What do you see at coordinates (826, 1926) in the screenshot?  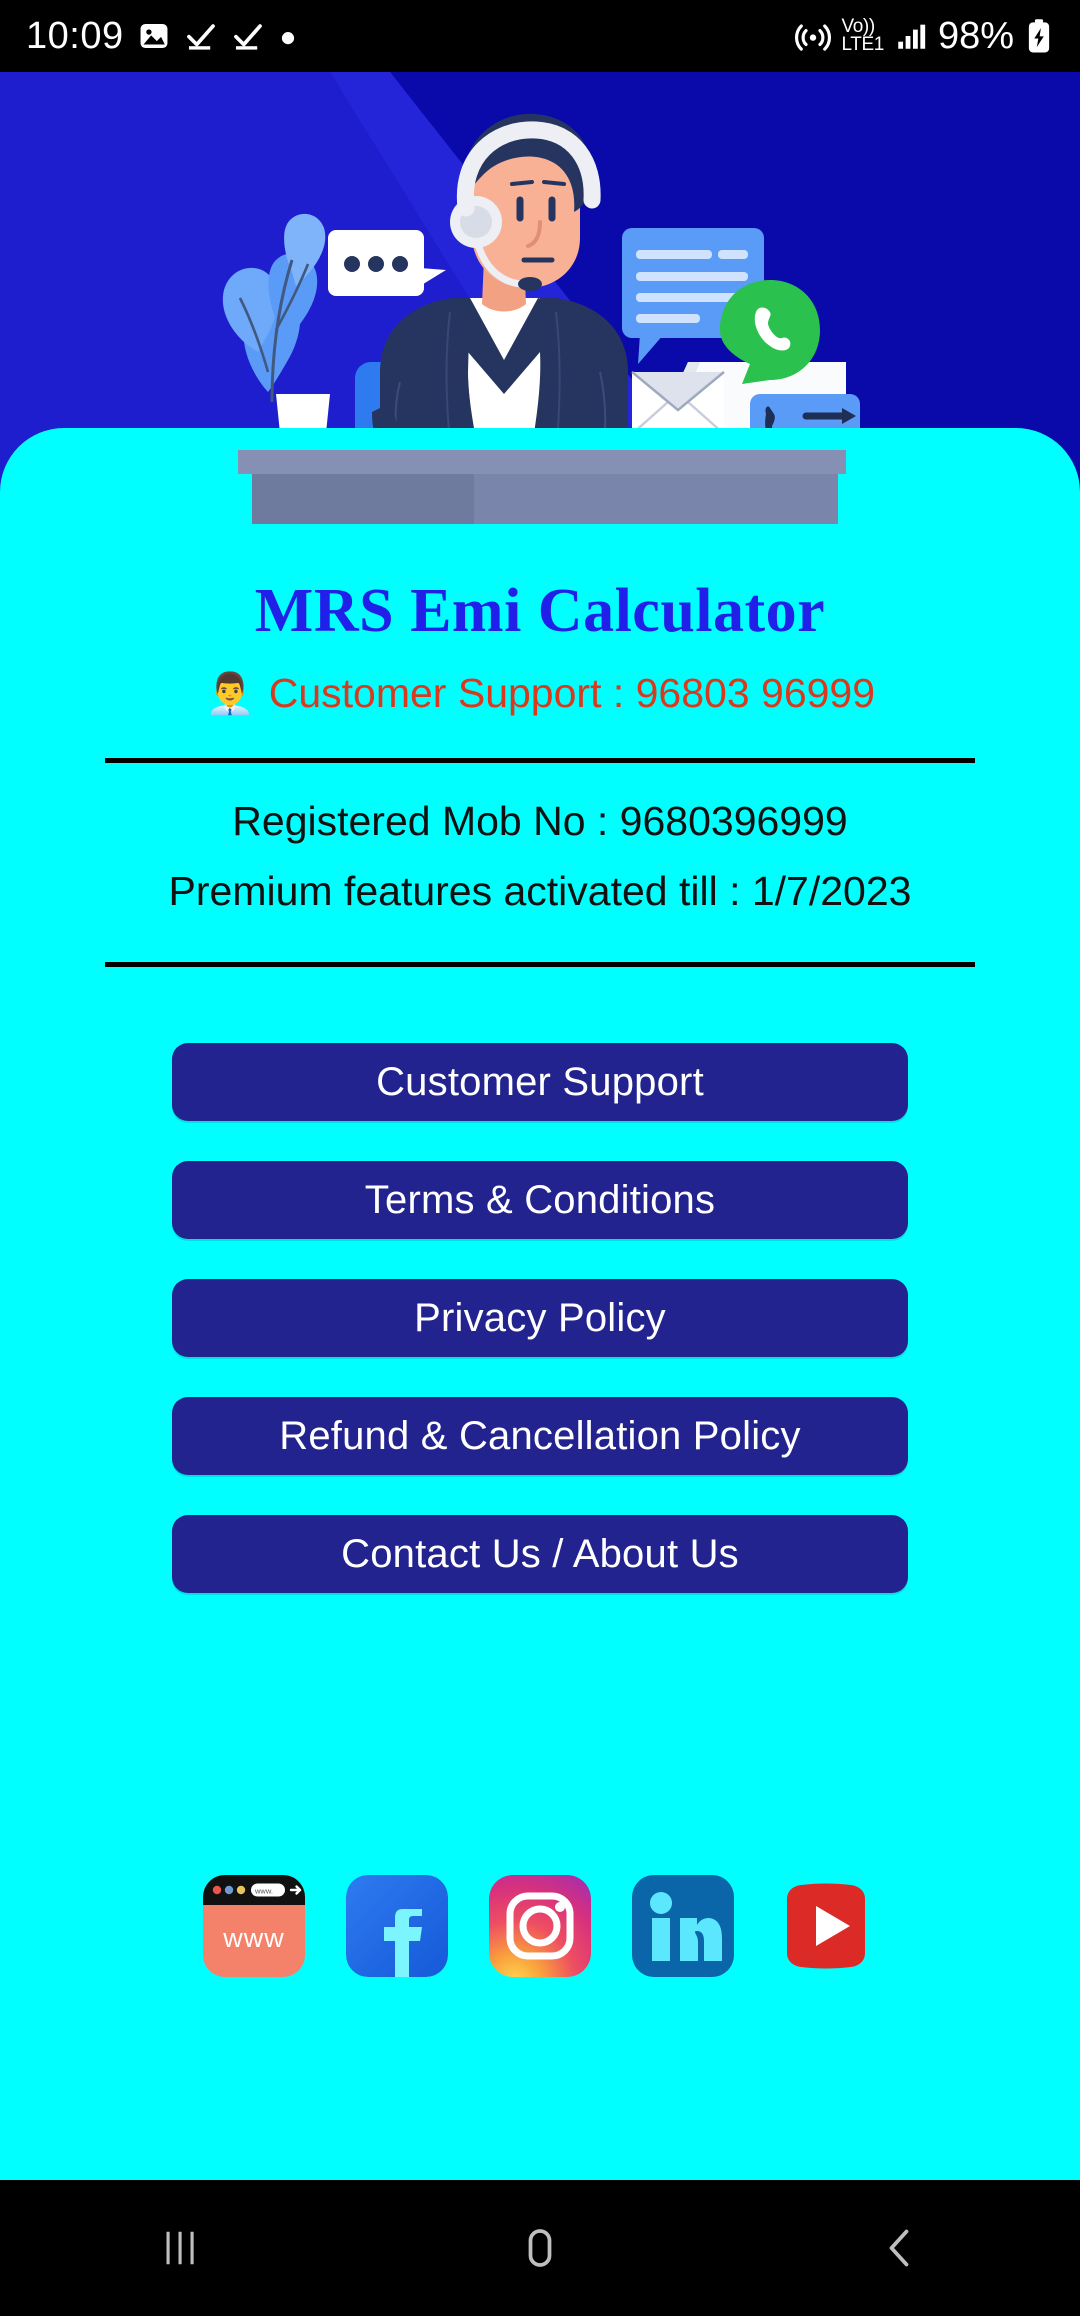 I see `youtube-icon` at bounding box center [826, 1926].